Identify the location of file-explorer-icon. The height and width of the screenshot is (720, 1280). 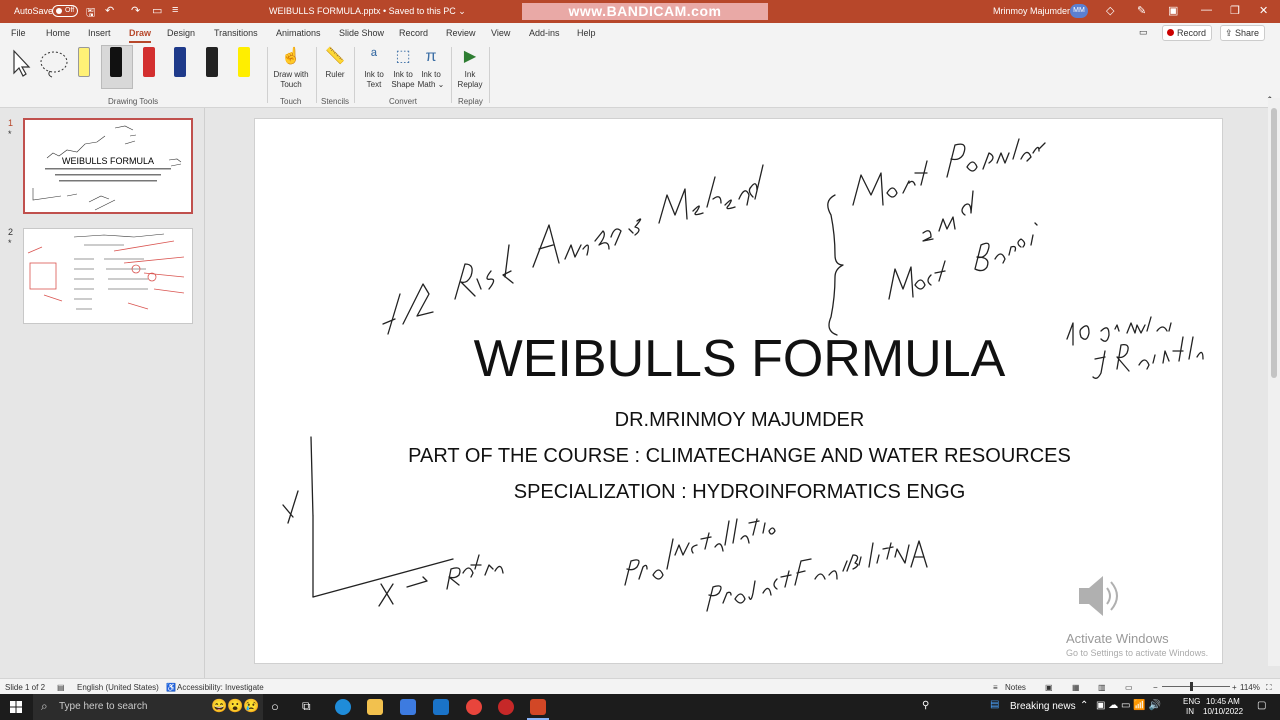
(375, 707).